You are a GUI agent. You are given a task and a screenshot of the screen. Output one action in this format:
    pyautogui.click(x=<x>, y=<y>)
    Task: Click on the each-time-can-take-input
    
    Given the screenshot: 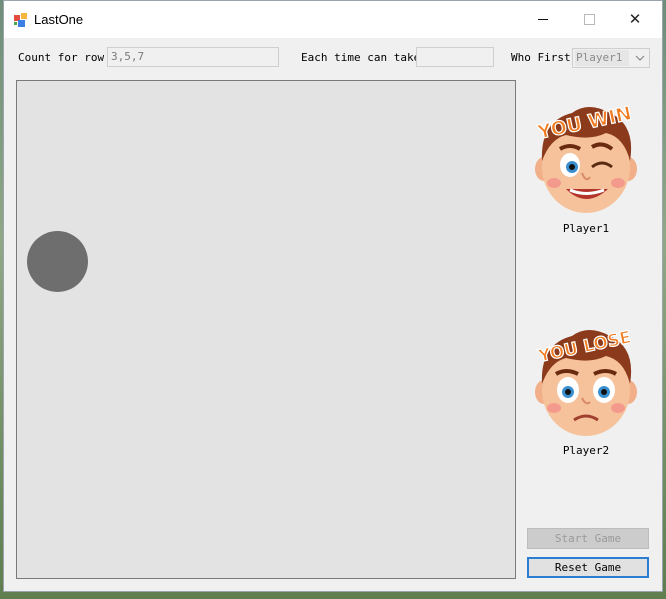 What is the action you would take?
    pyautogui.click(x=455, y=57)
    